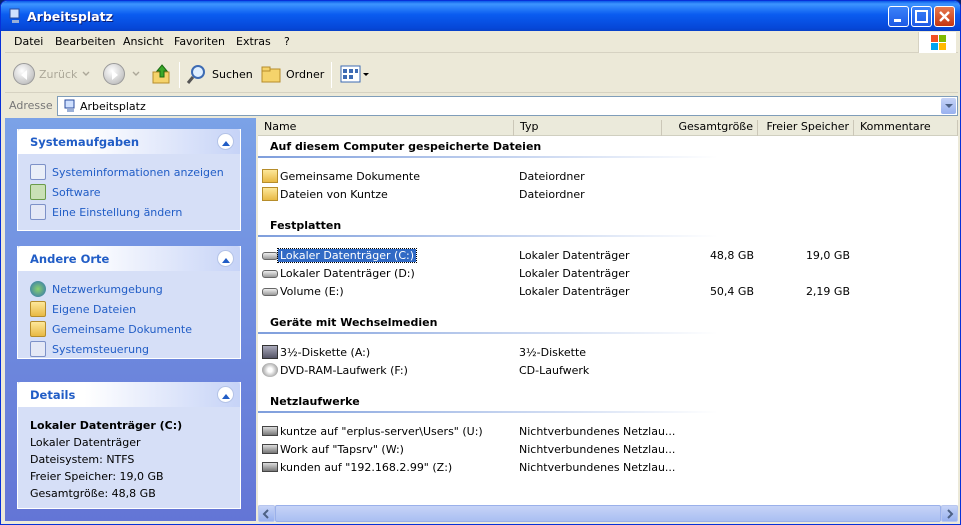 The image size is (961, 525). I want to click on menu-ansicht: Ansicht, so click(143, 41).